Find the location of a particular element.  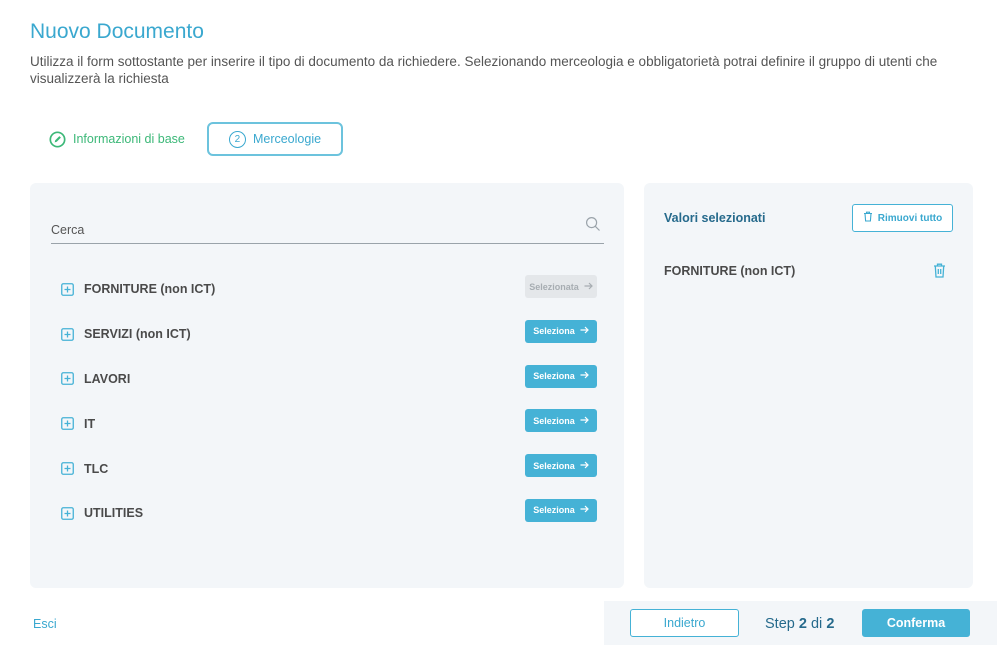

select-button: Selezionata is located at coordinates (561, 286).